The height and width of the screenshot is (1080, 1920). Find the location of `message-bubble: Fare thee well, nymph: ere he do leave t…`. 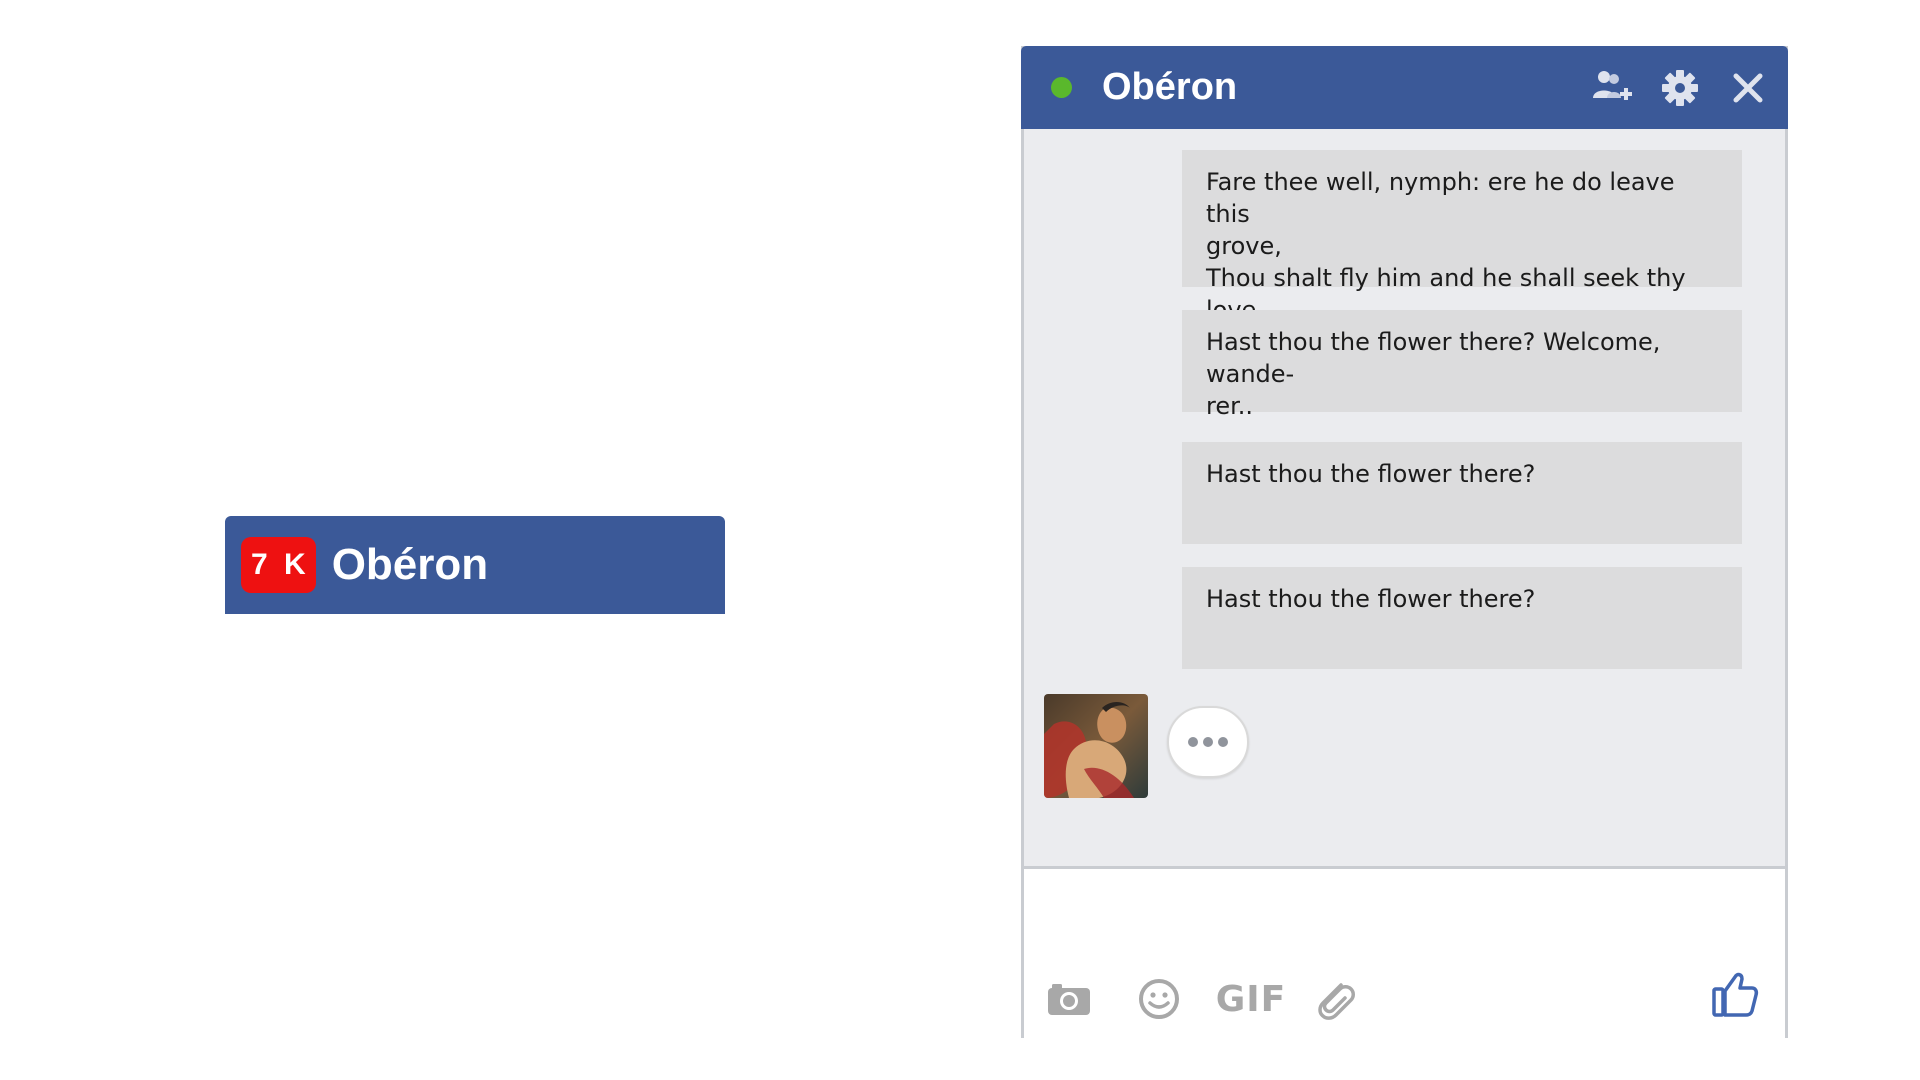

message-bubble: Fare thee well, nymph: ere he do leave t… is located at coordinates (1462, 237).